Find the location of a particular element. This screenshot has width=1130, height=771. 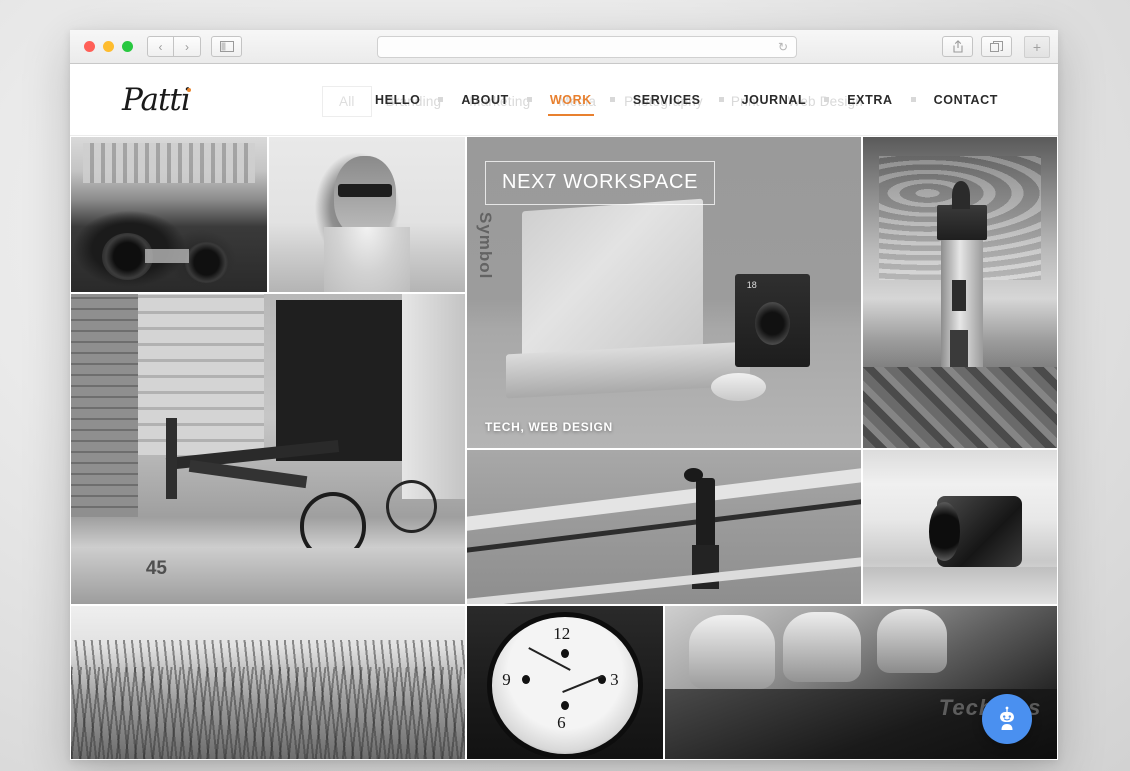

filter-all: All is located at coordinates (347, 101).